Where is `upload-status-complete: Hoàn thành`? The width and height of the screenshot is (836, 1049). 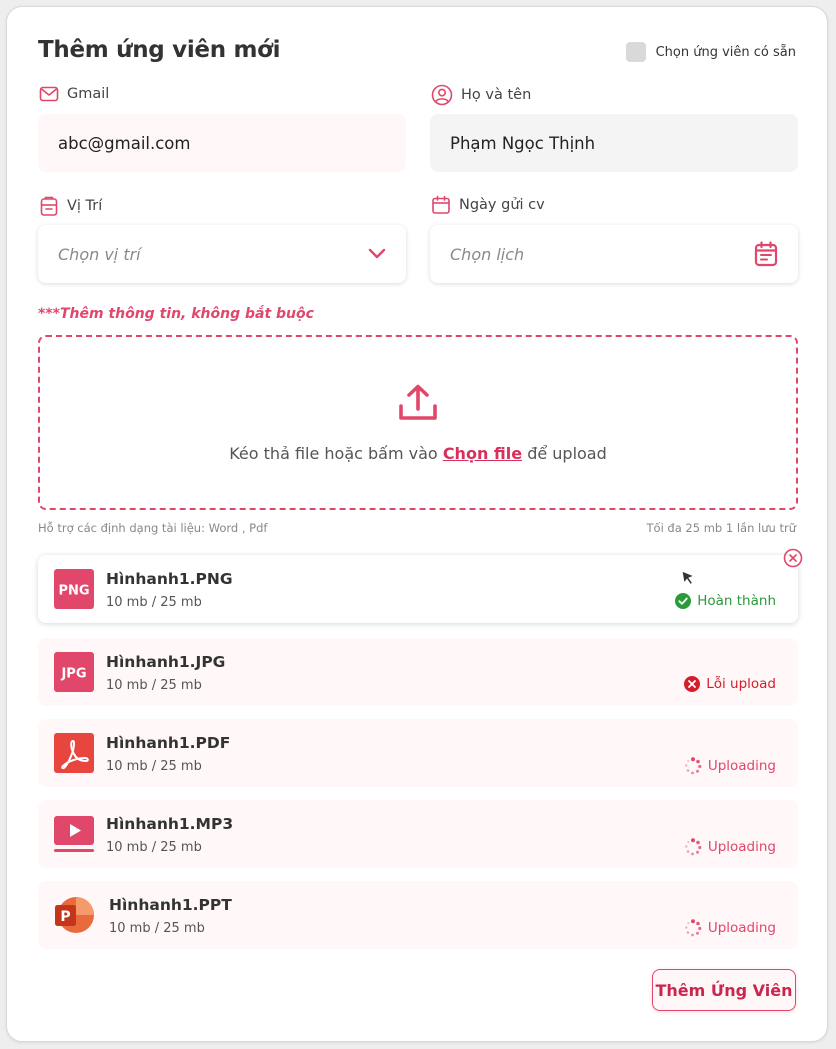
upload-status-complete: Hoàn thành is located at coordinates (725, 601).